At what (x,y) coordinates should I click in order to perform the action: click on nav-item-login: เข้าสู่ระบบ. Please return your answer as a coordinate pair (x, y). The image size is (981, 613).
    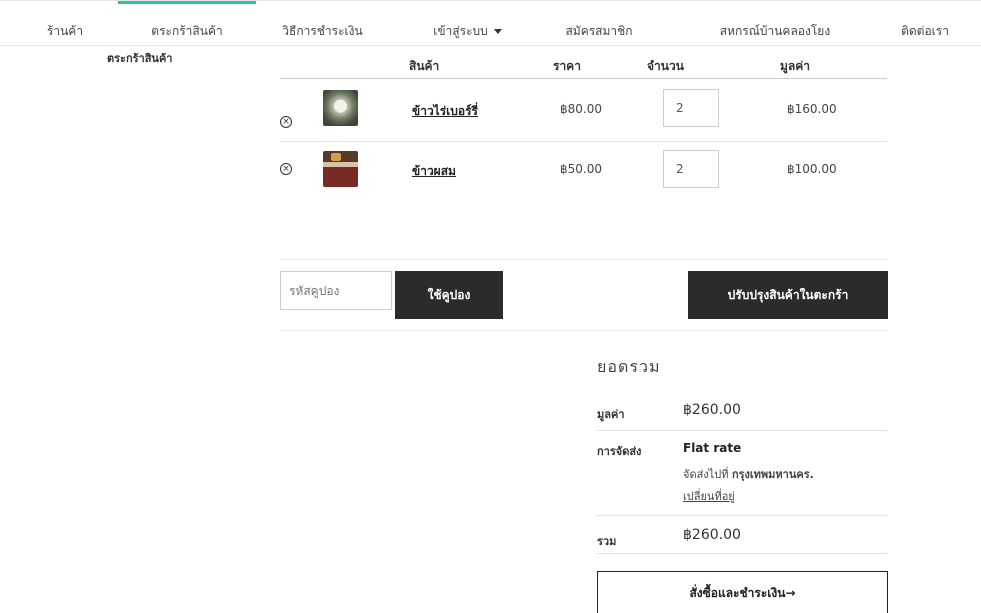
    Looking at the image, I should click on (467, 23).